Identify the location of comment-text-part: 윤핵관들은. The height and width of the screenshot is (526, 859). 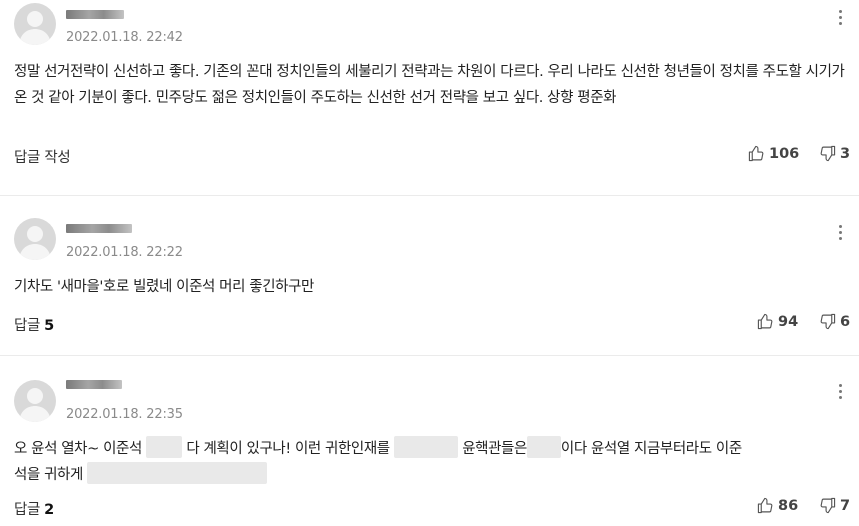
(494, 449).